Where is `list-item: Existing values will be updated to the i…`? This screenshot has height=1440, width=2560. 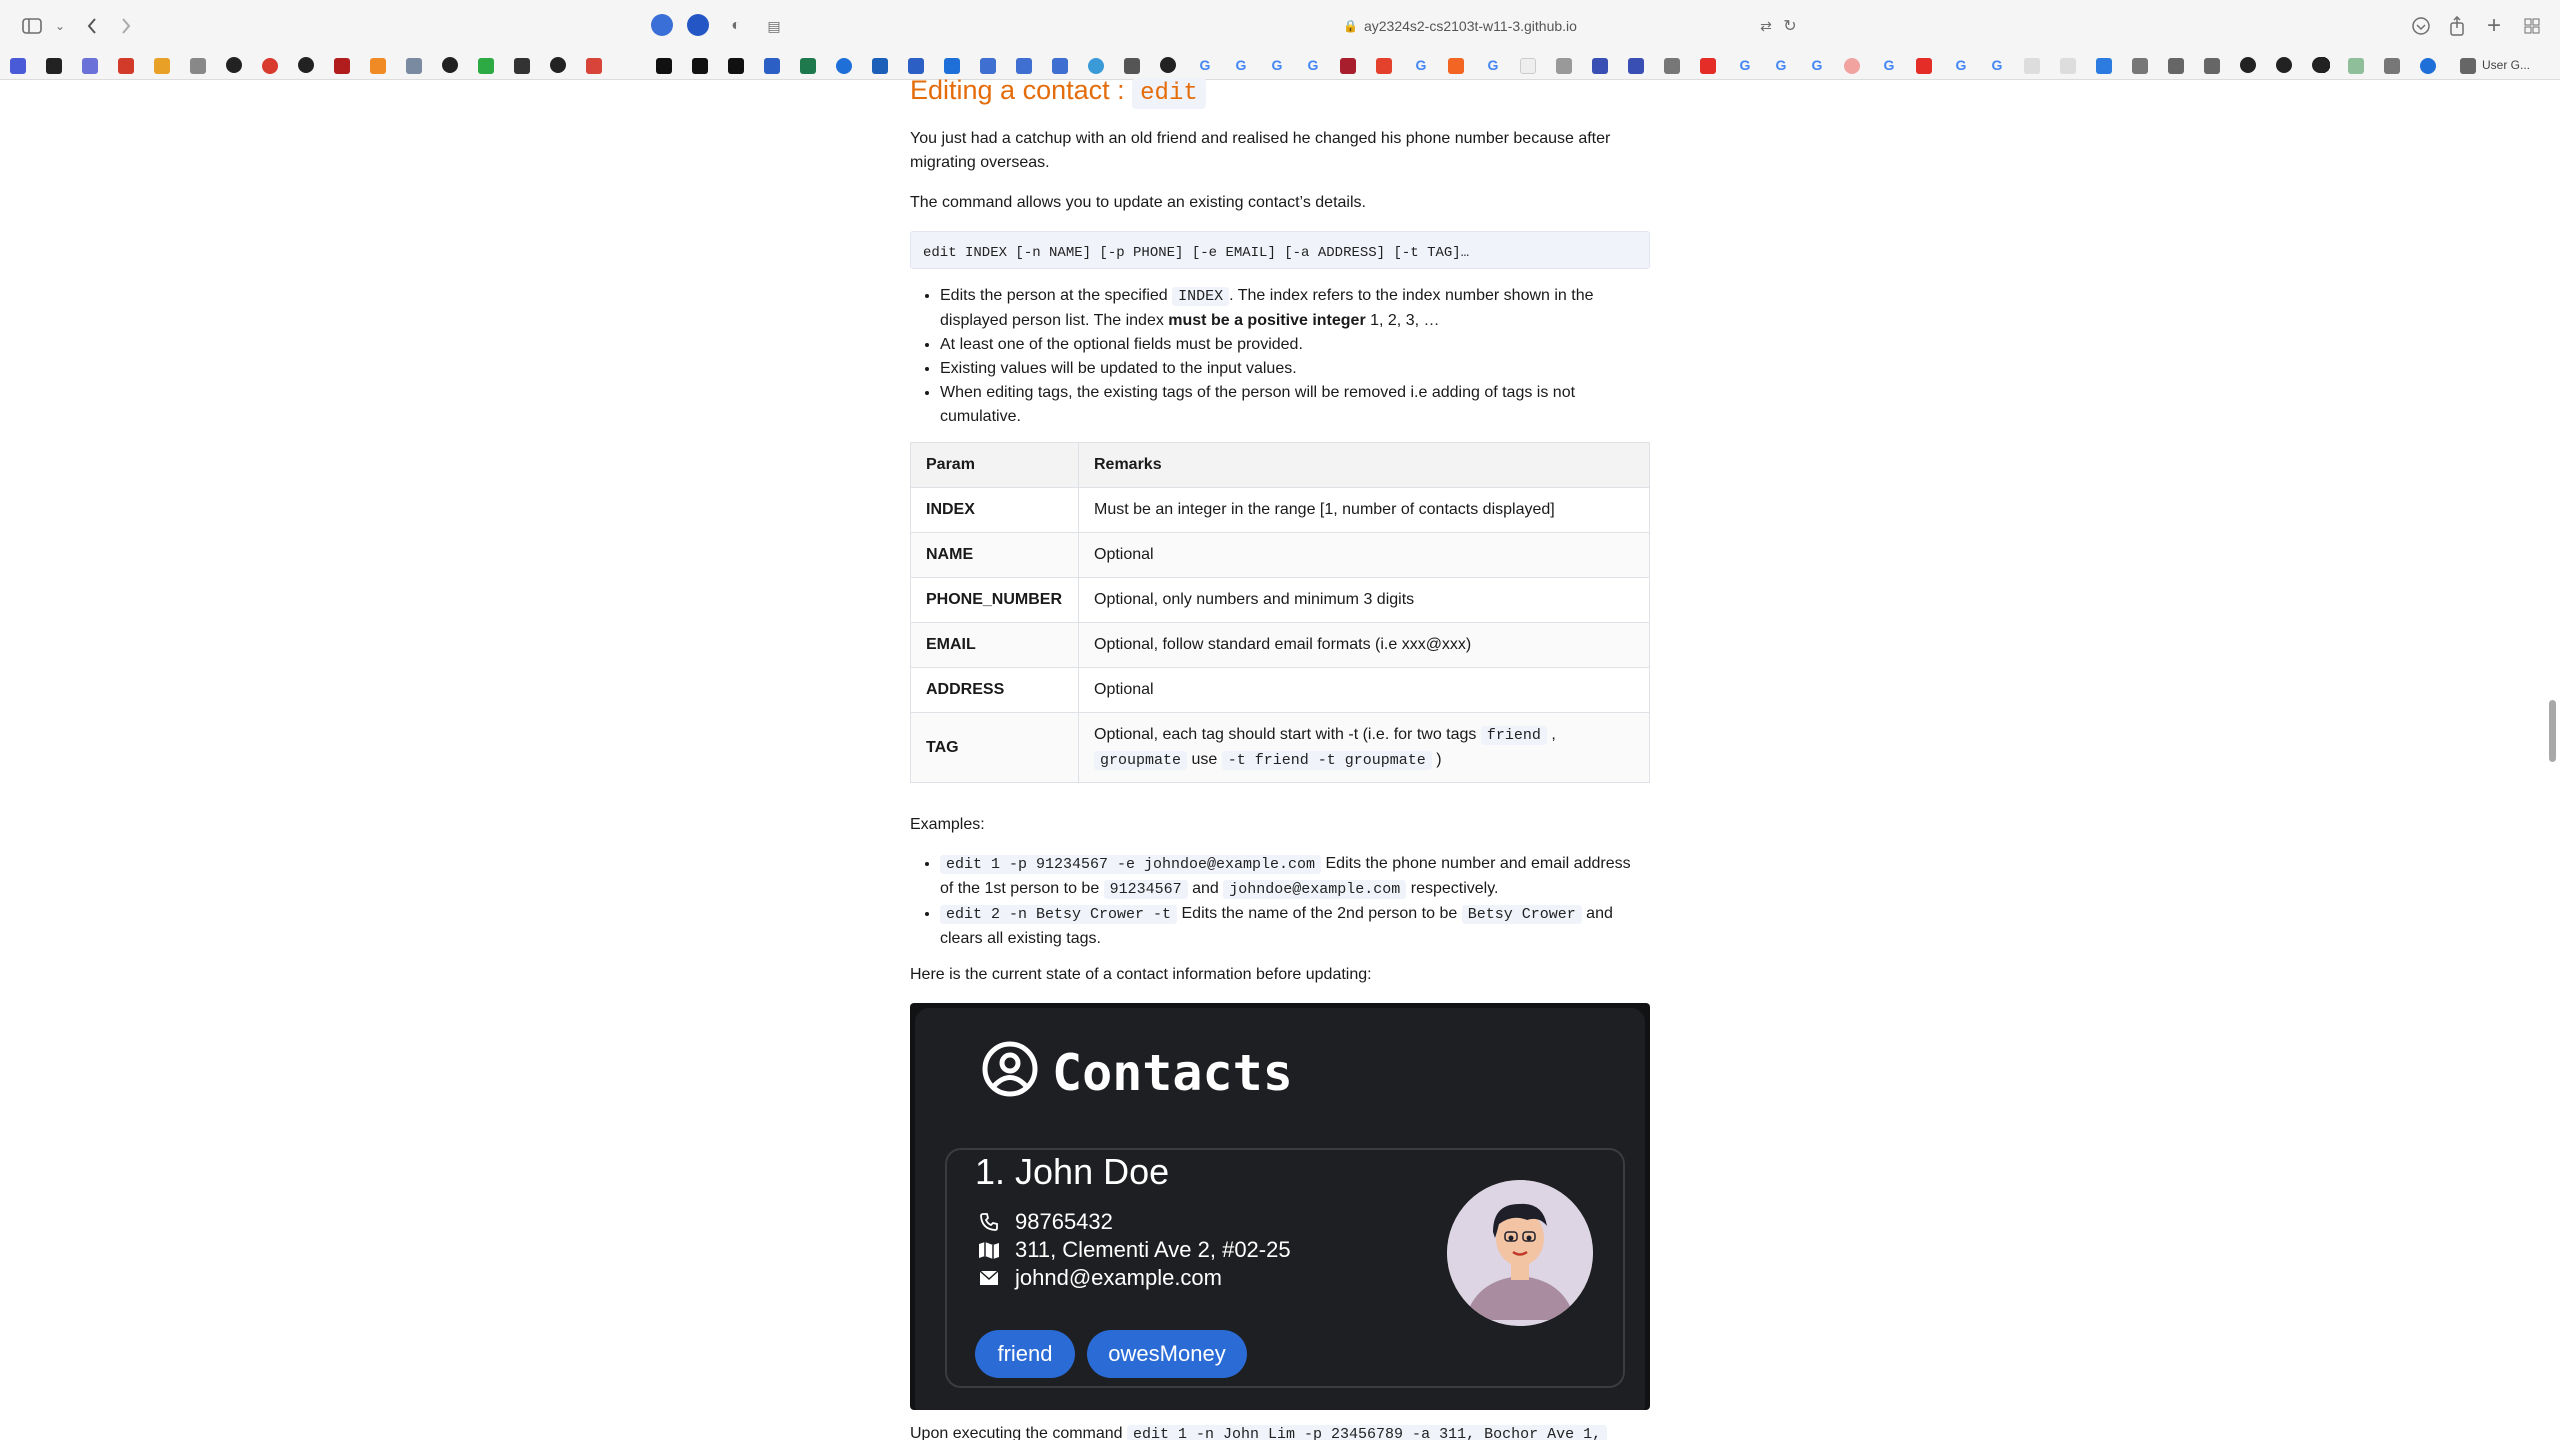
list-item: Existing values will be updated to the i… is located at coordinates (1290, 369).